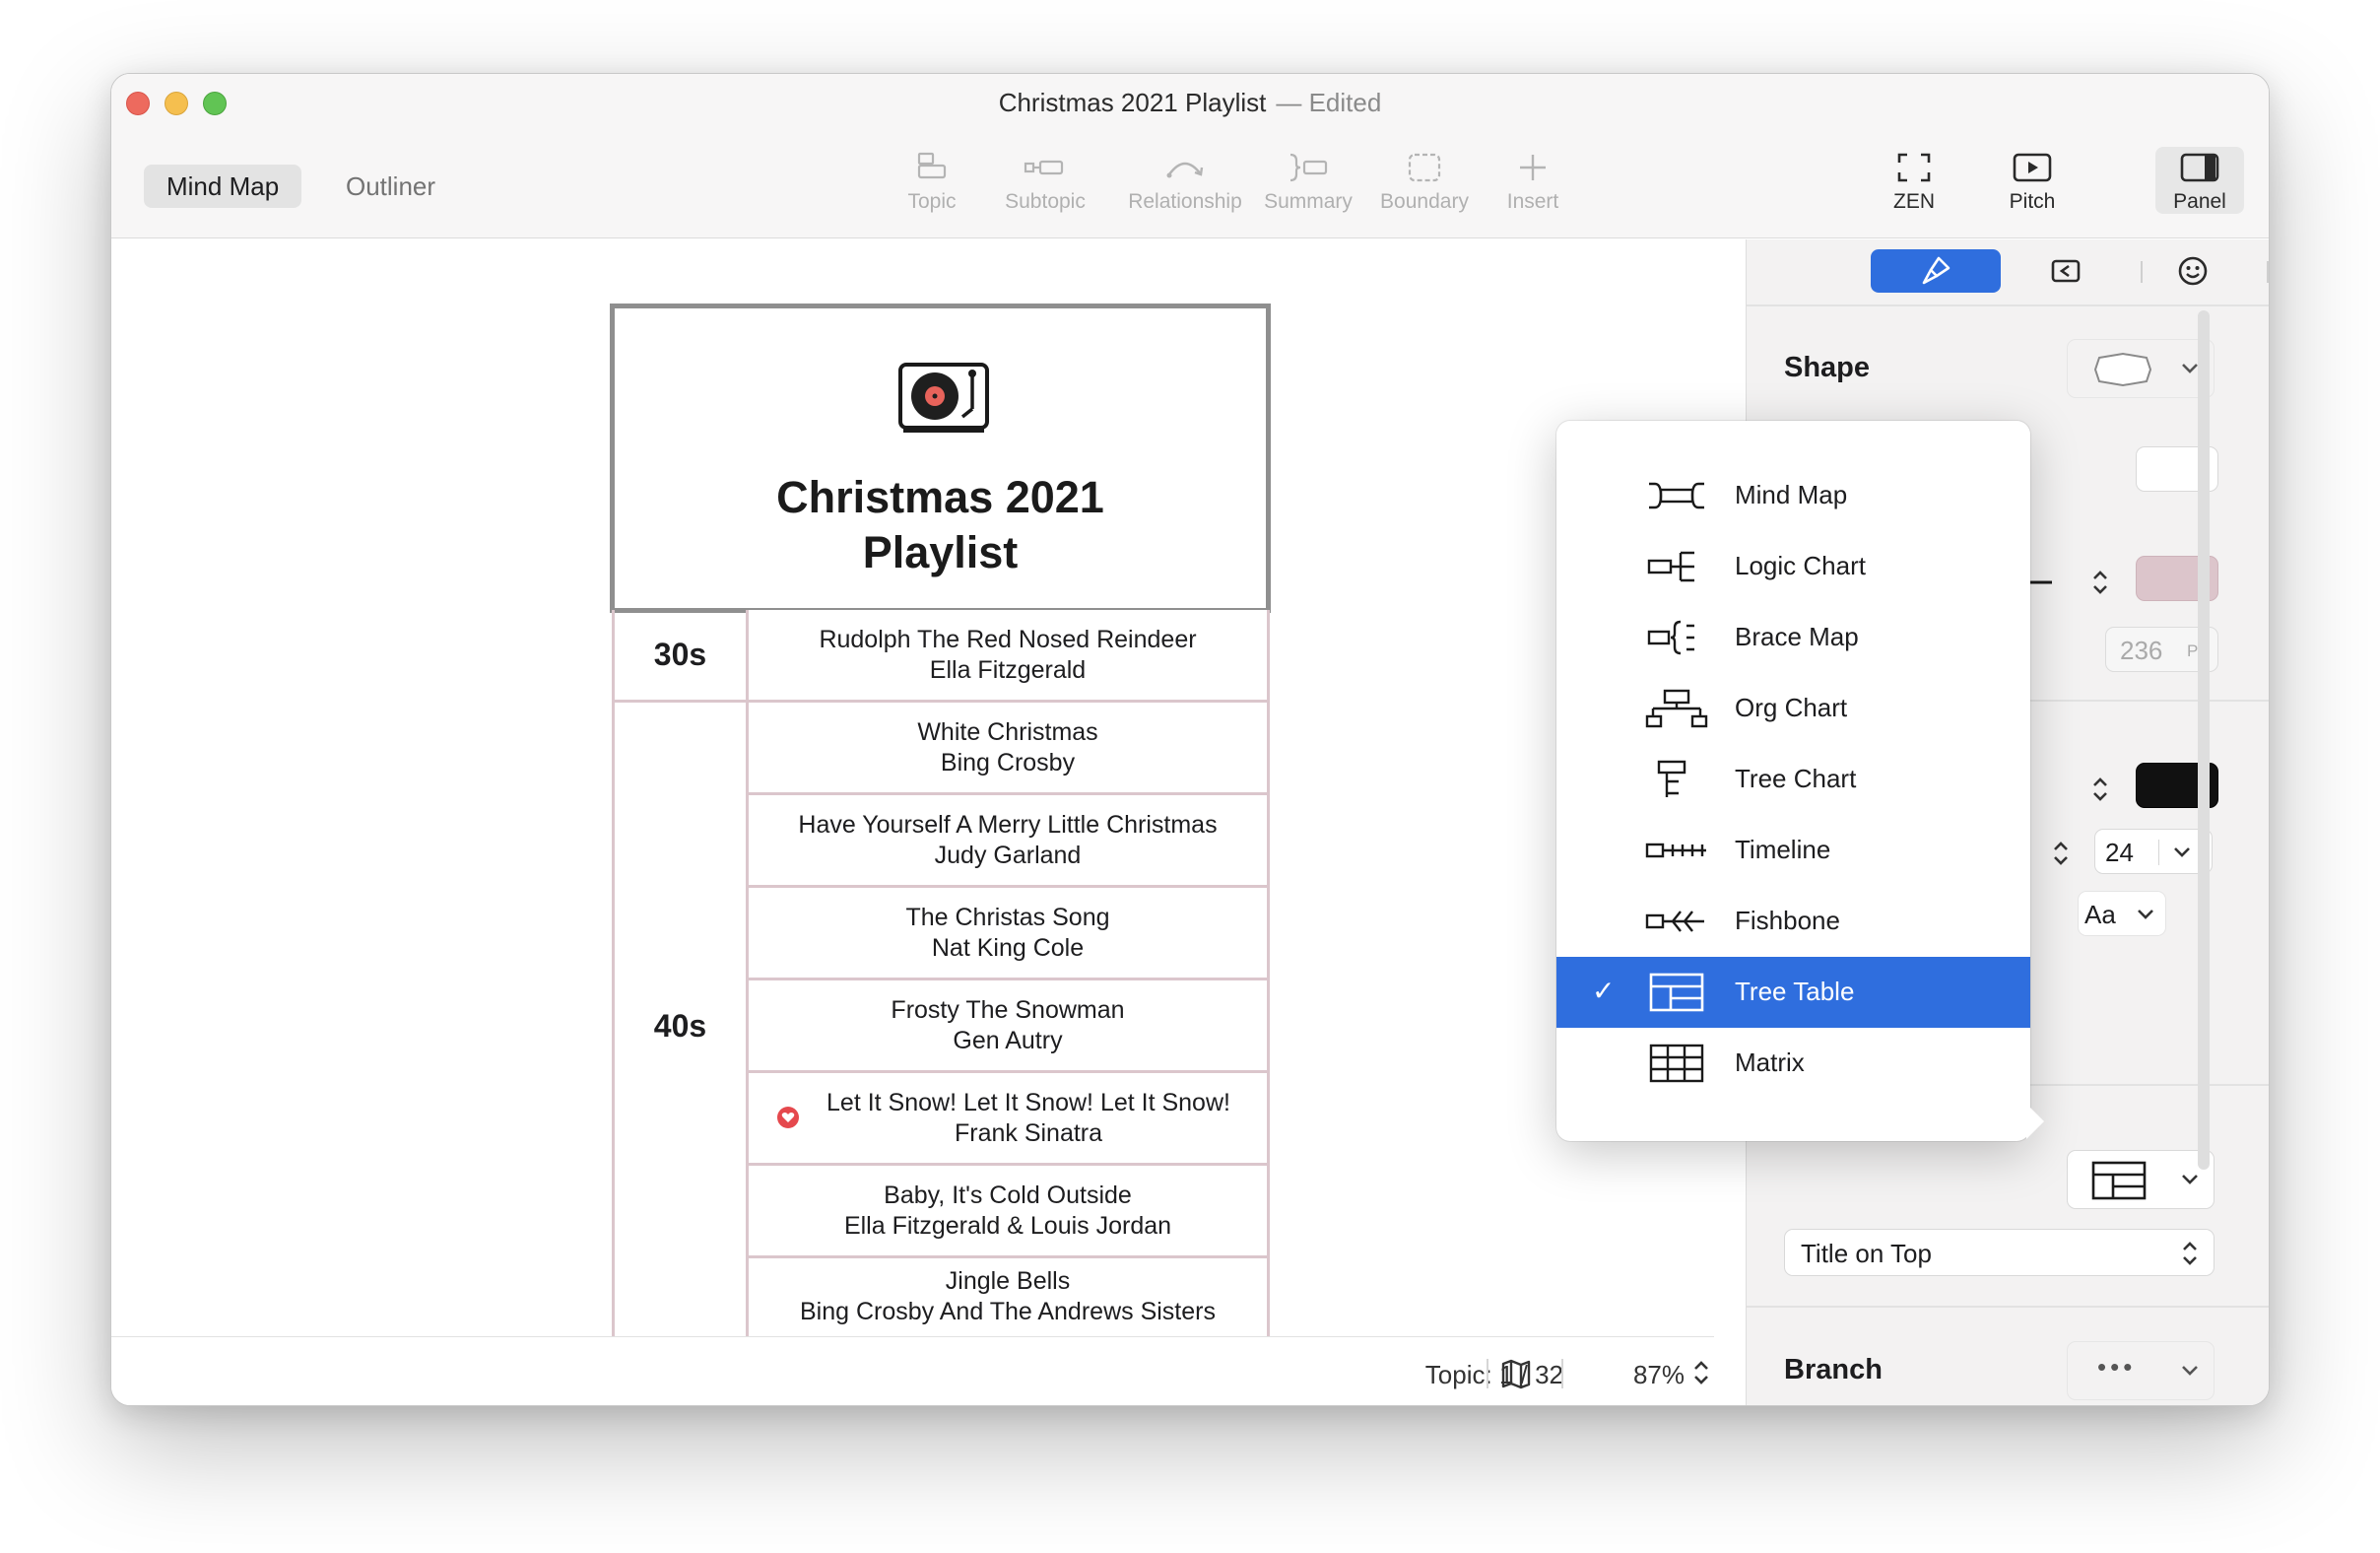 The width and height of the screenshot is (2380, 1553). What do you see at coordinates (932, 165) in the screenshot?
I see `topic-icon` at bounding box center [932, 165].